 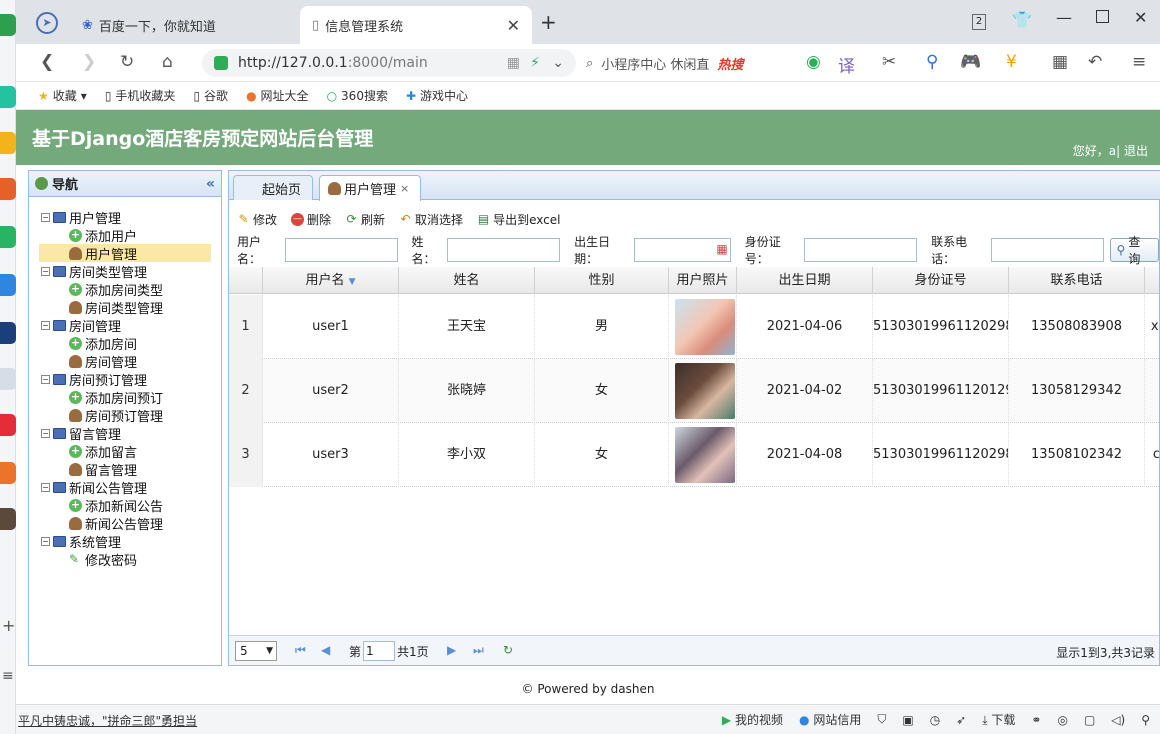 I want to click on app-dark-icon, so click(x=8, y=519).